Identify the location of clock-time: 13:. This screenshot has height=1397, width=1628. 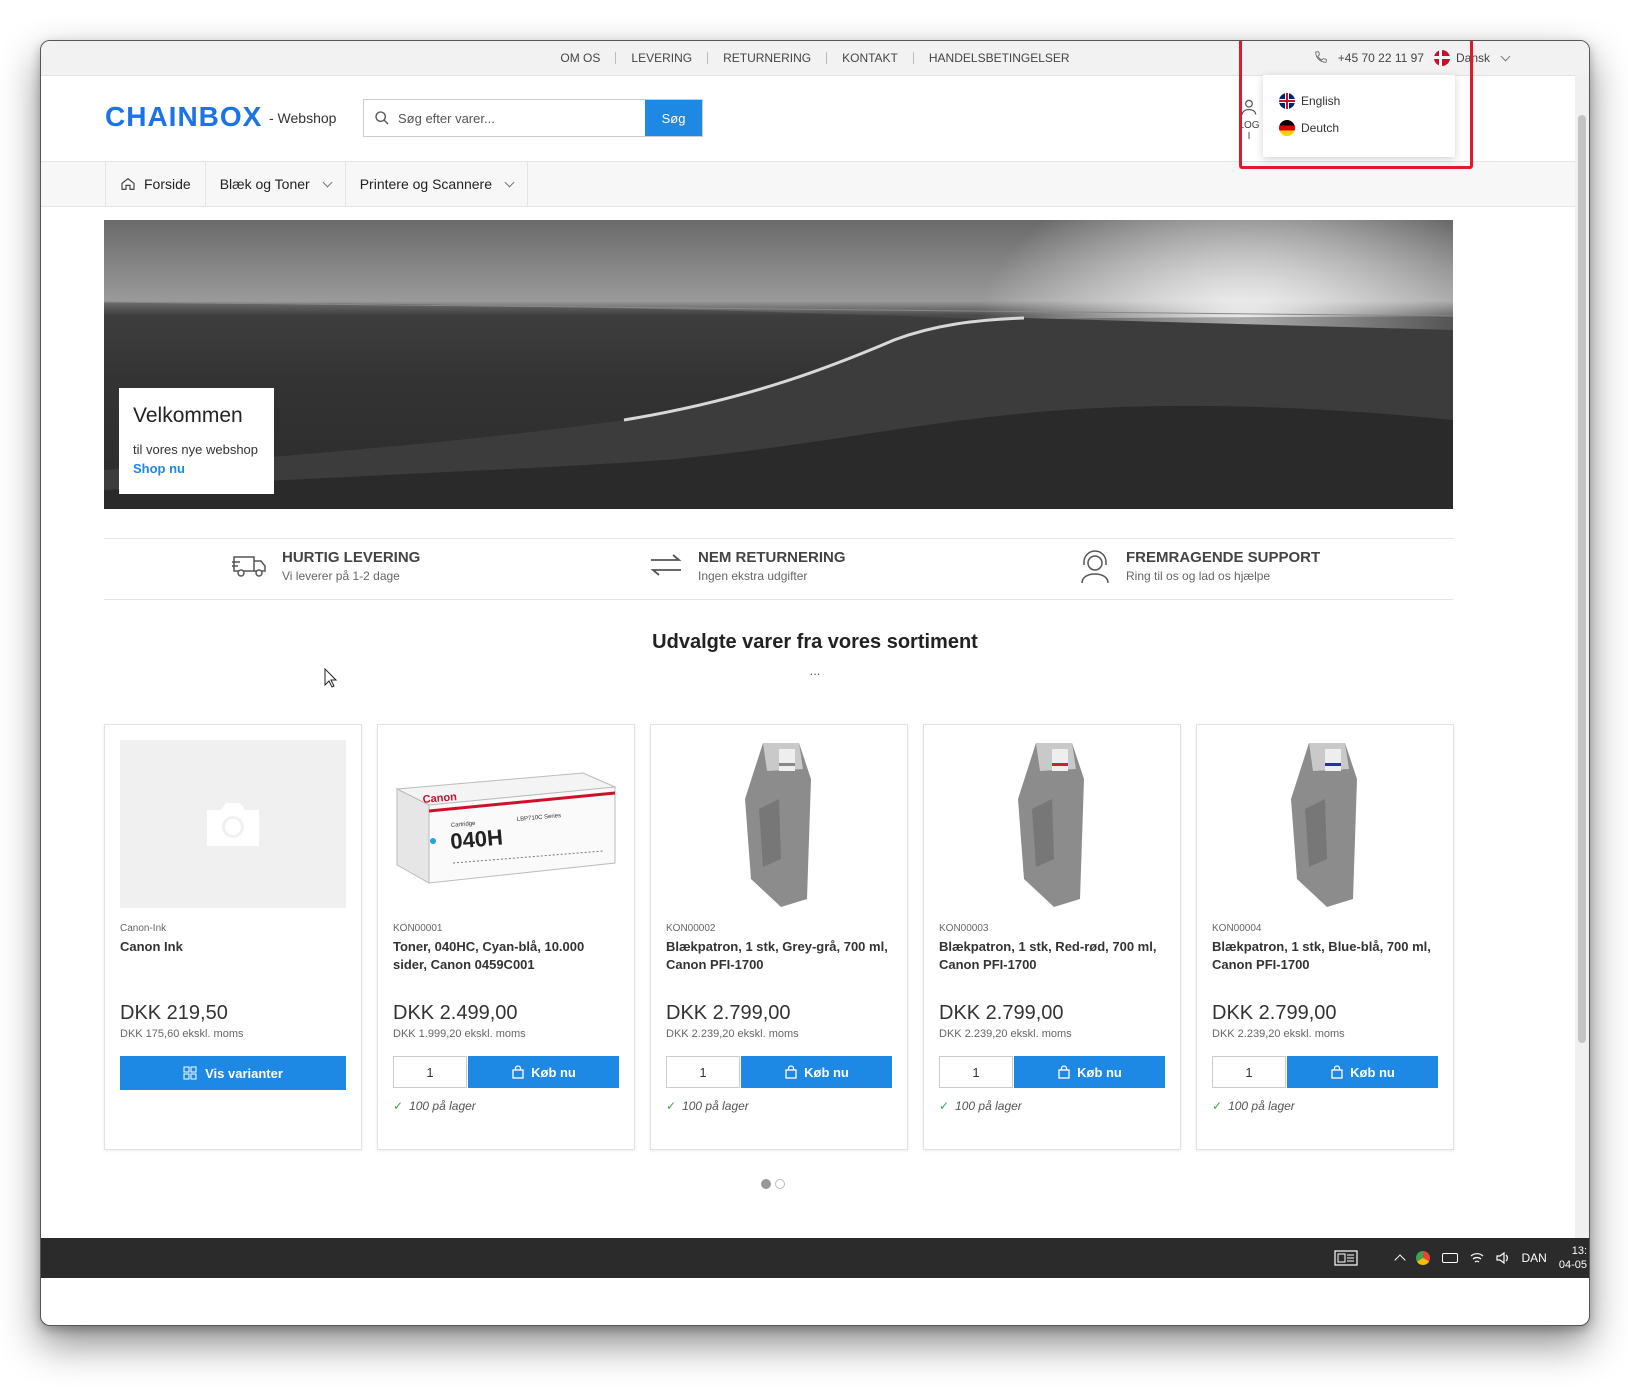
(1579, 1251).